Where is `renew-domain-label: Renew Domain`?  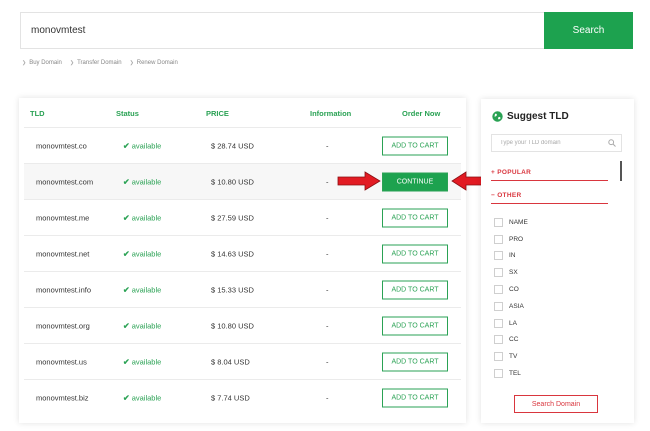
renew-domain-label: Renew Domain is located at coordinates (157, 63).